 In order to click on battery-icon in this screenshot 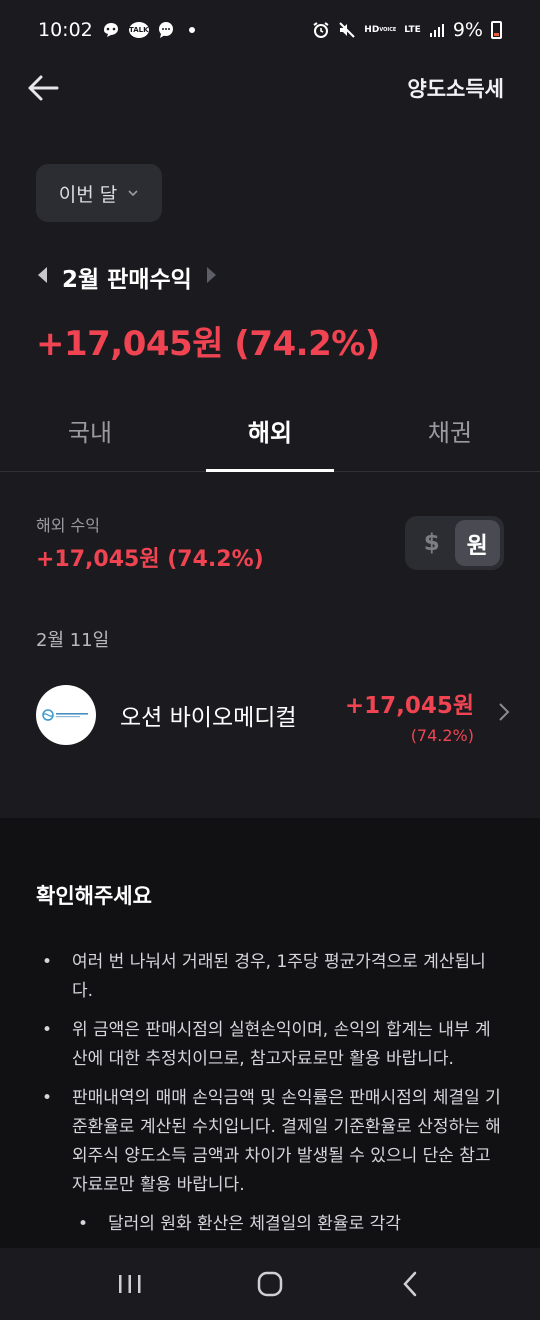, I will do `click(496, 30)`.